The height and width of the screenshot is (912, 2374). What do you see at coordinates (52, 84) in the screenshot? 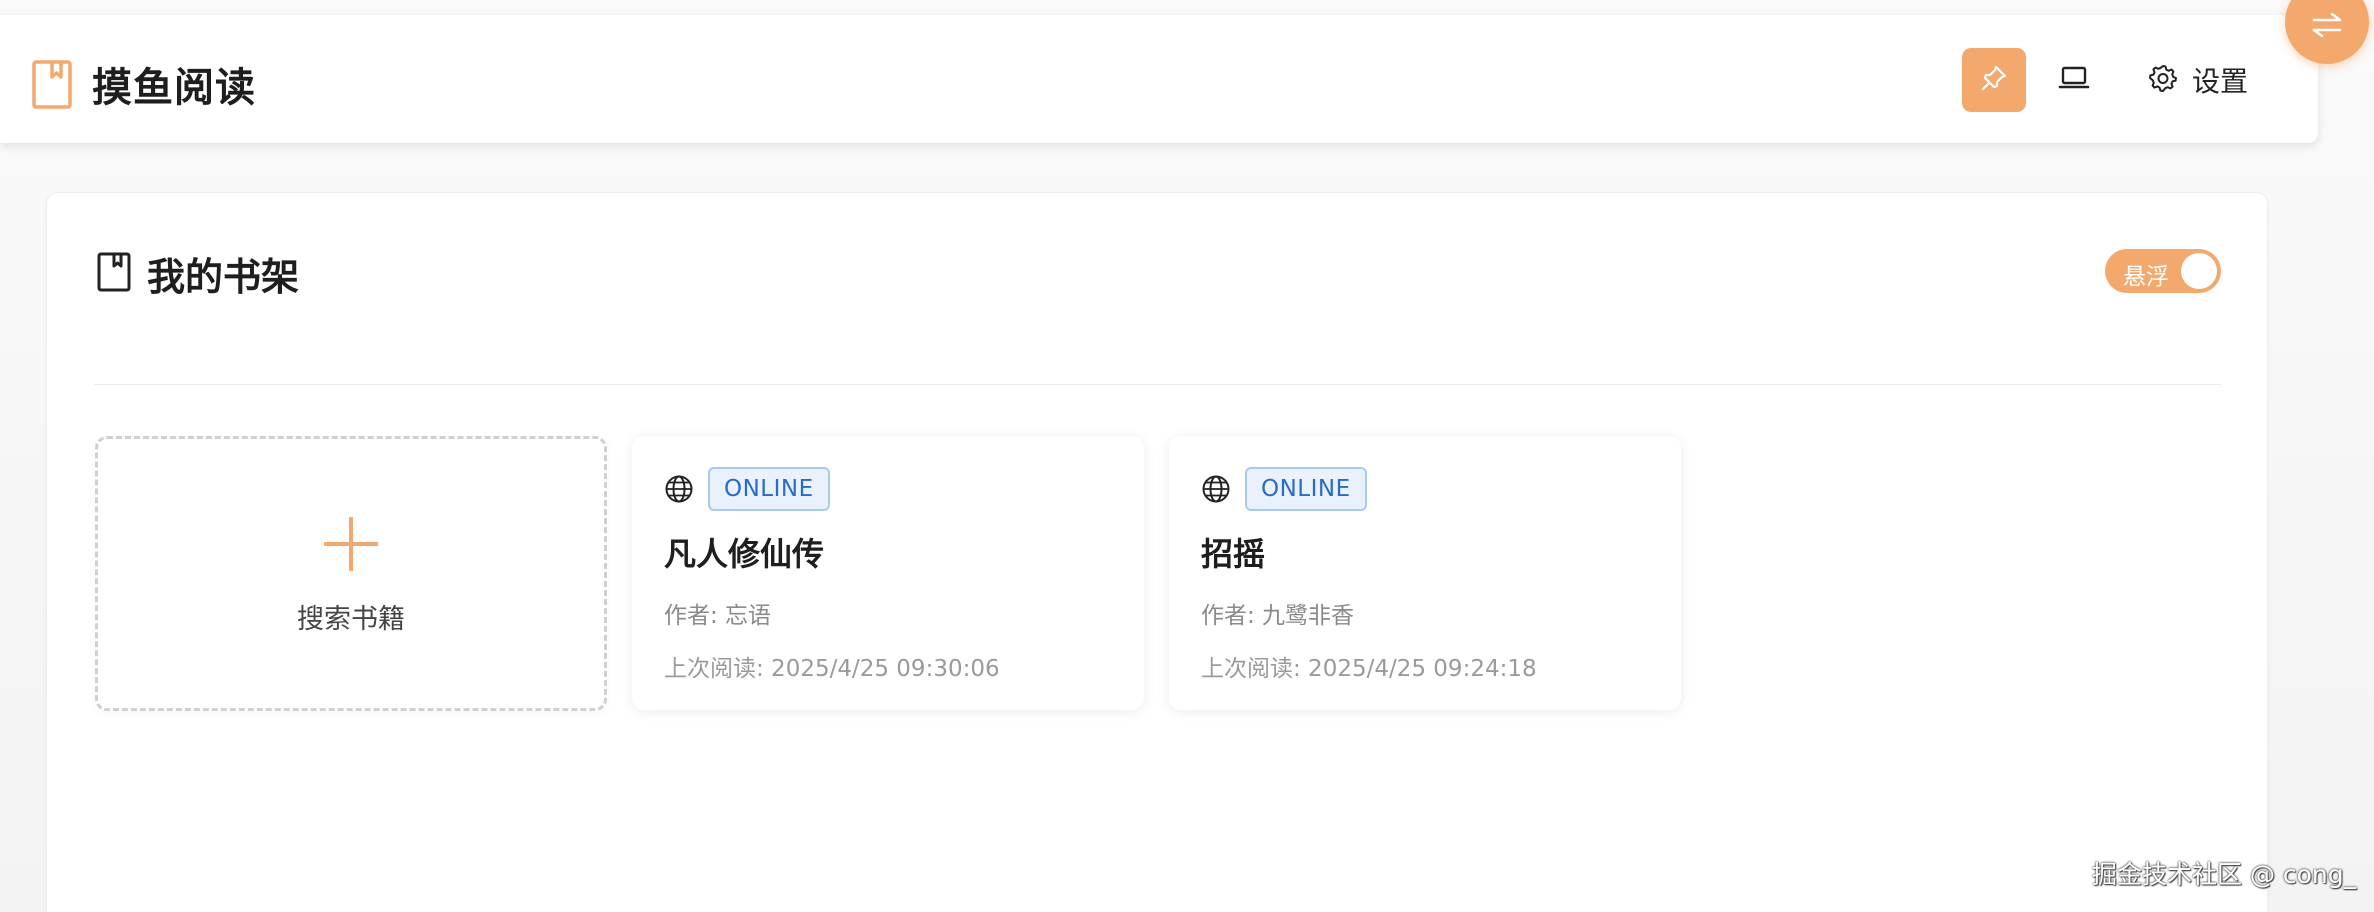
I see `bookmark-icon` at bounding box center [52, 84].